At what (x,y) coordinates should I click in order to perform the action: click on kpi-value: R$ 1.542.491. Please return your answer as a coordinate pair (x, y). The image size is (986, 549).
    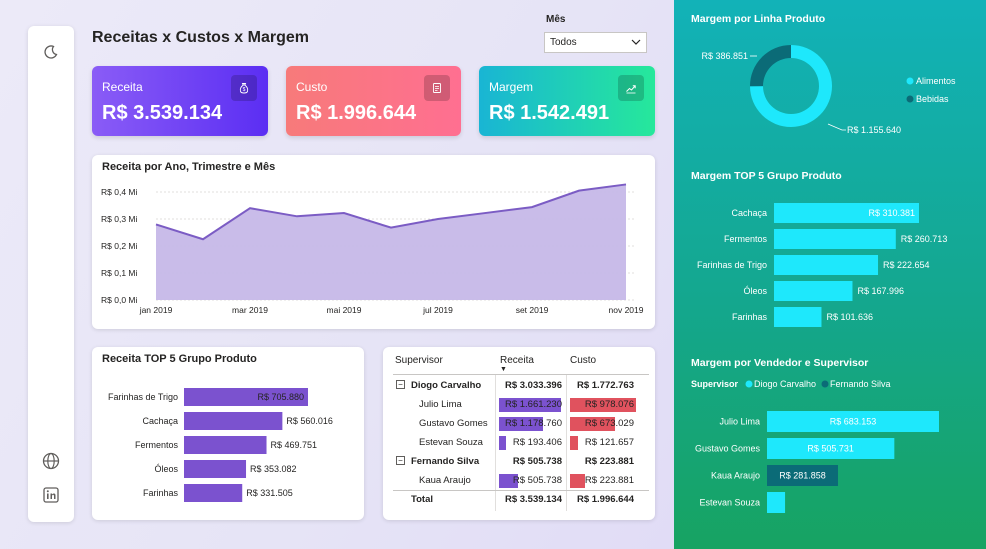
    Looking at the image, I should click on (549, 113).